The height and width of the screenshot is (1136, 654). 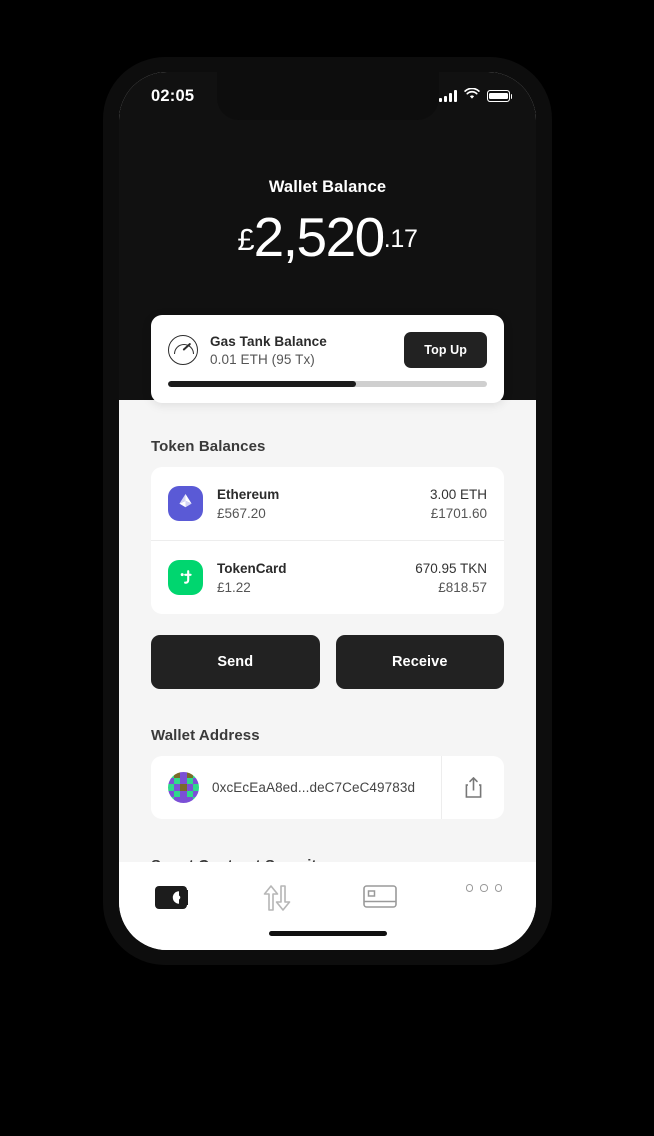 What do you see at coordinates (400, 239) in the screenshot?
I see `balance-decimal: .17` at bounding box center [400, 239].